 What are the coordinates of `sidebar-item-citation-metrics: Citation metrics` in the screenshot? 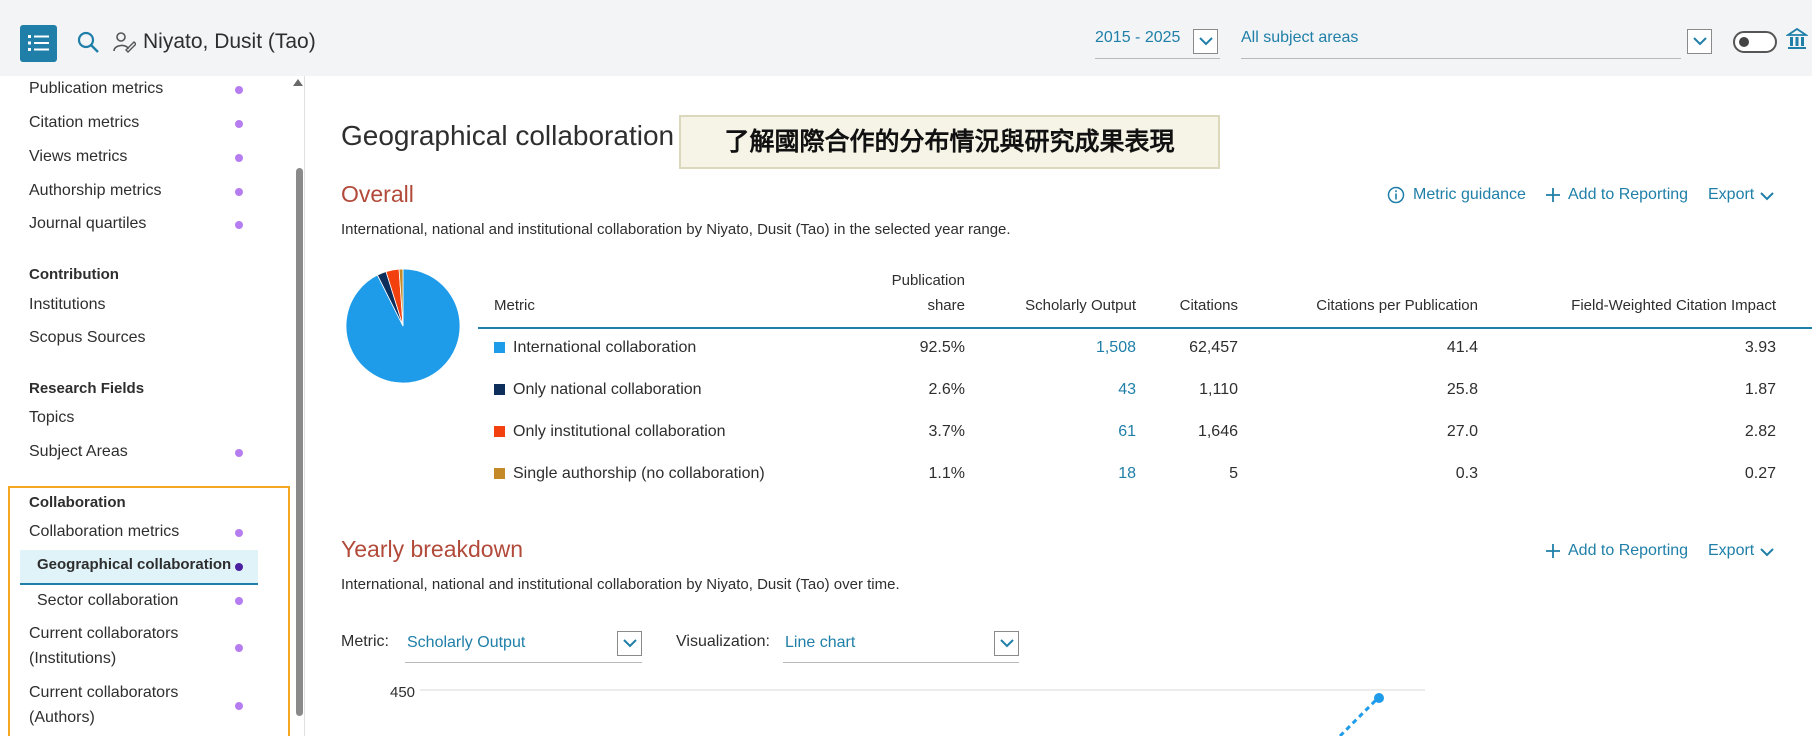 It's located at (84, 123).